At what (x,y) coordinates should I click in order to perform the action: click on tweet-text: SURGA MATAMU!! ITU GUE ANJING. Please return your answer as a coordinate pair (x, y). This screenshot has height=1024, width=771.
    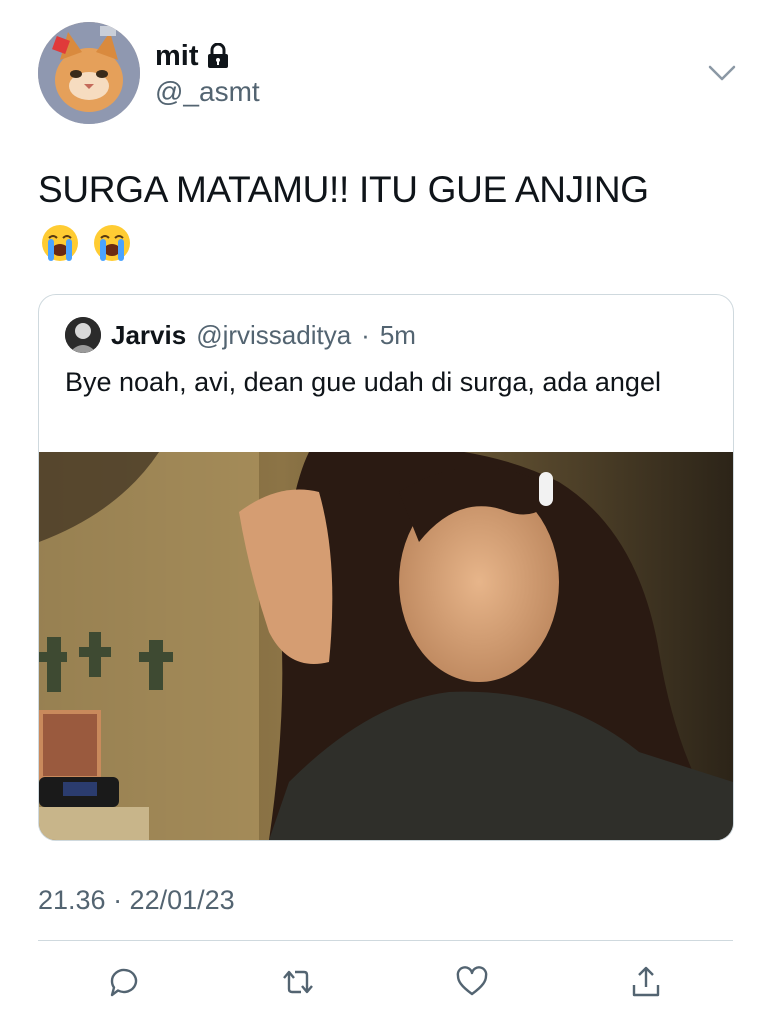
    Looking at the image, I should click on (343, 189).